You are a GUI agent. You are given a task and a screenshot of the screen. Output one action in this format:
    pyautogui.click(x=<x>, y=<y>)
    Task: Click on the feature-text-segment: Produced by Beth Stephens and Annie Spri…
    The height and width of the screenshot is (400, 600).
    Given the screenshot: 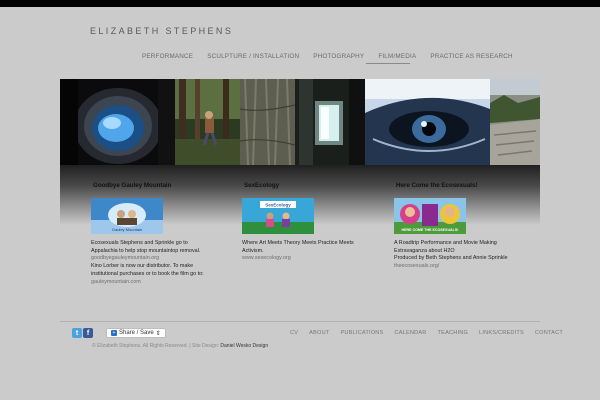 What is the action you would take?
    pyautogui.click(x=451, y=258)
    